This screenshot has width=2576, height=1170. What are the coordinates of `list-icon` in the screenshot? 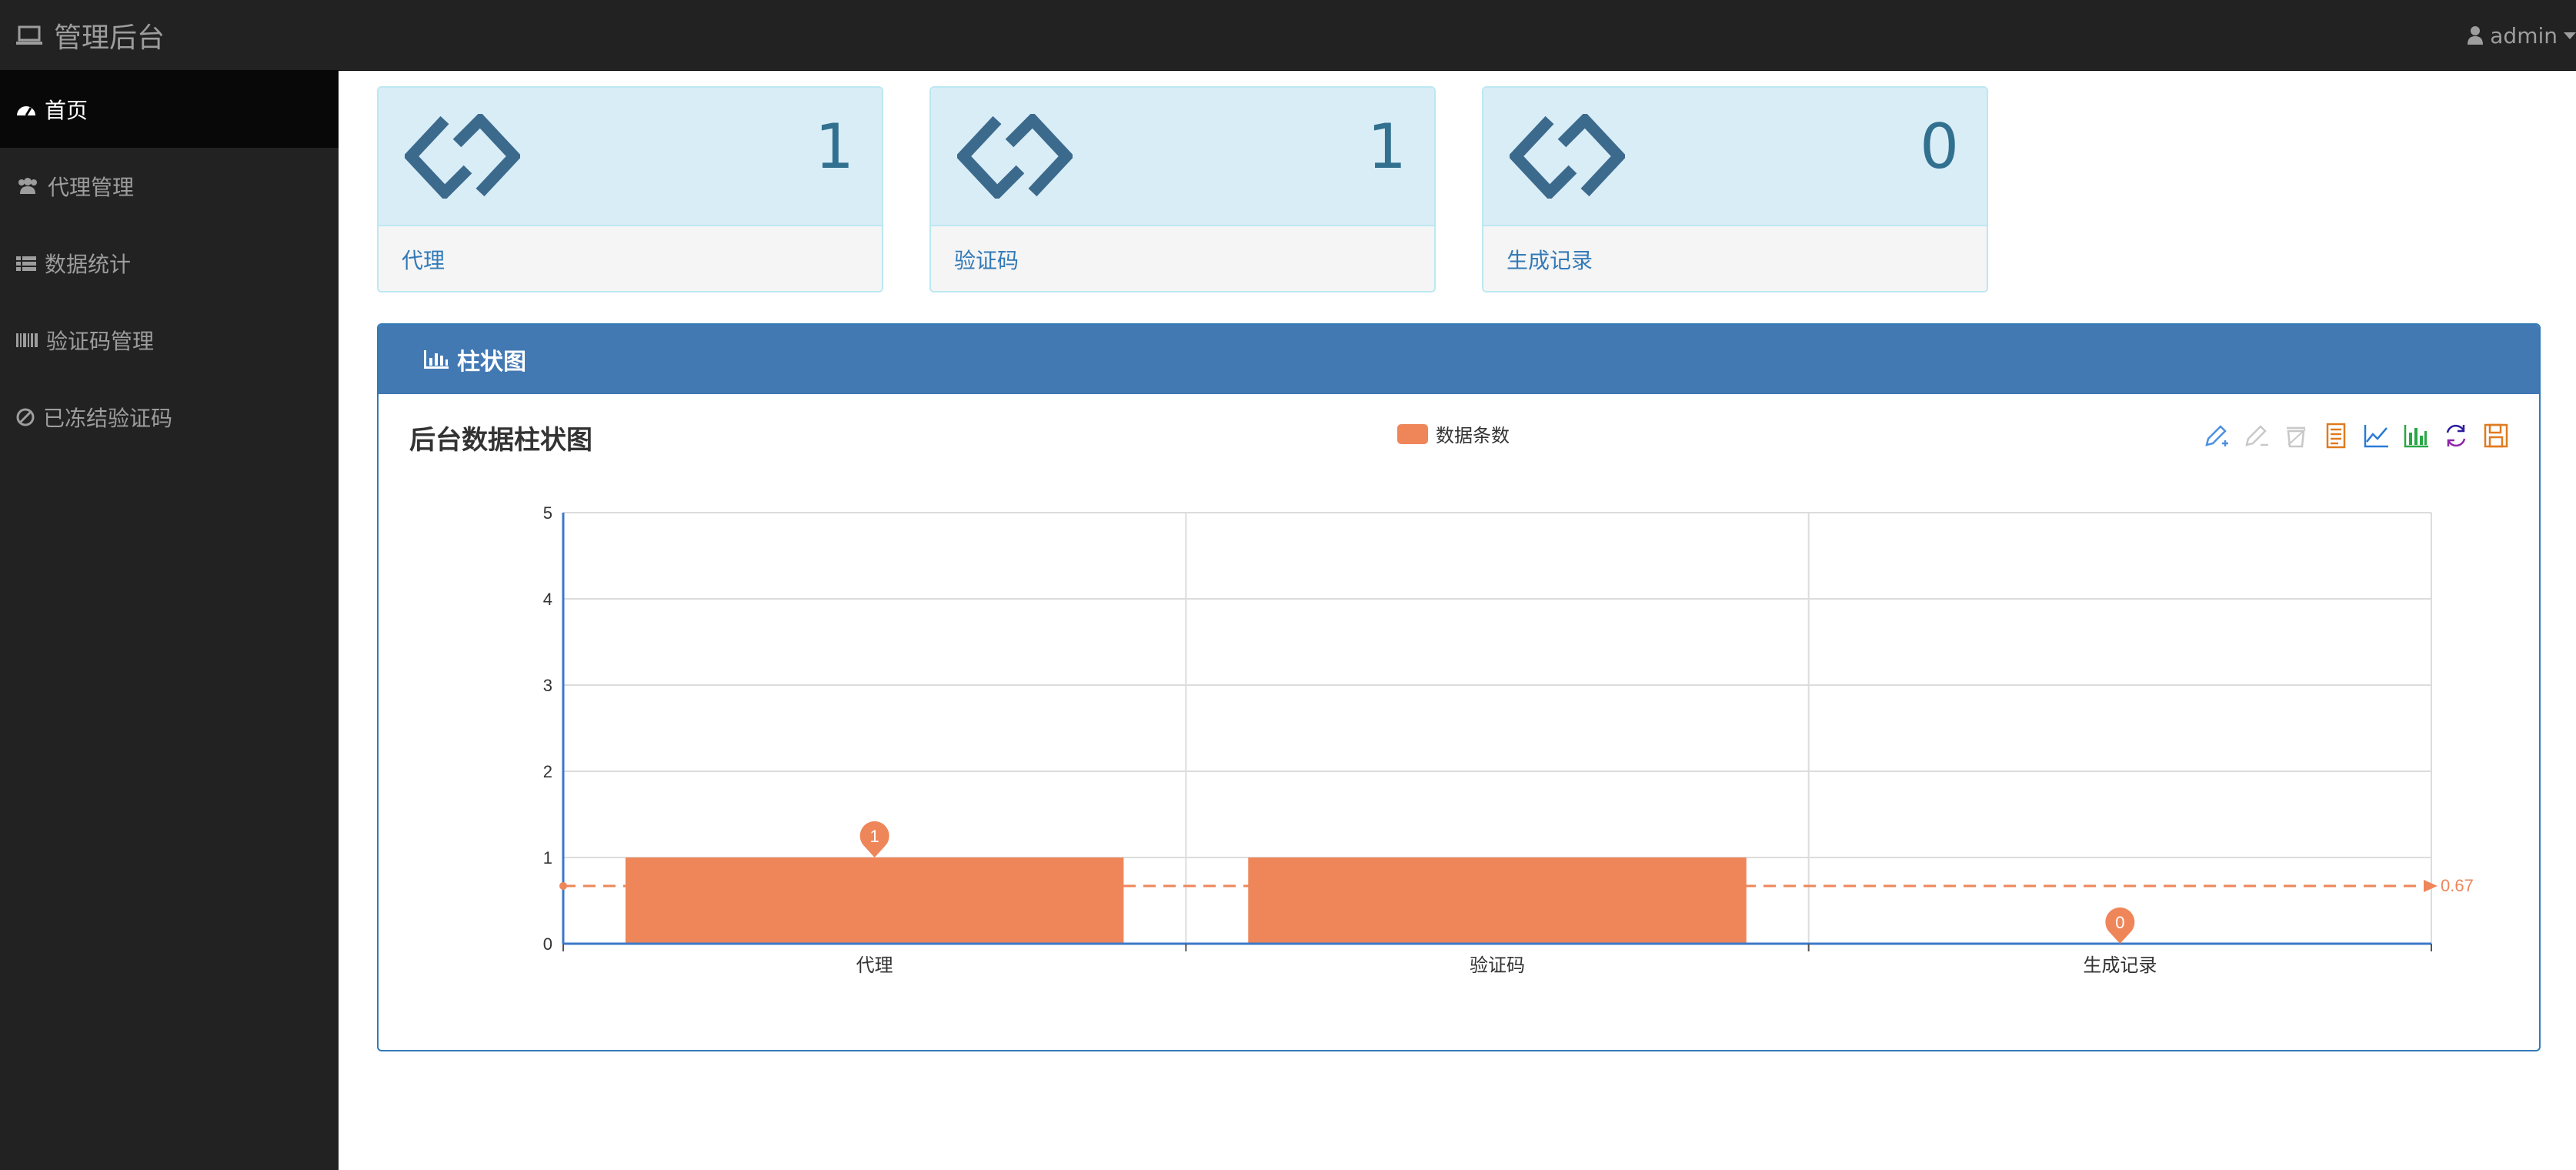 It's located at (26, 263).